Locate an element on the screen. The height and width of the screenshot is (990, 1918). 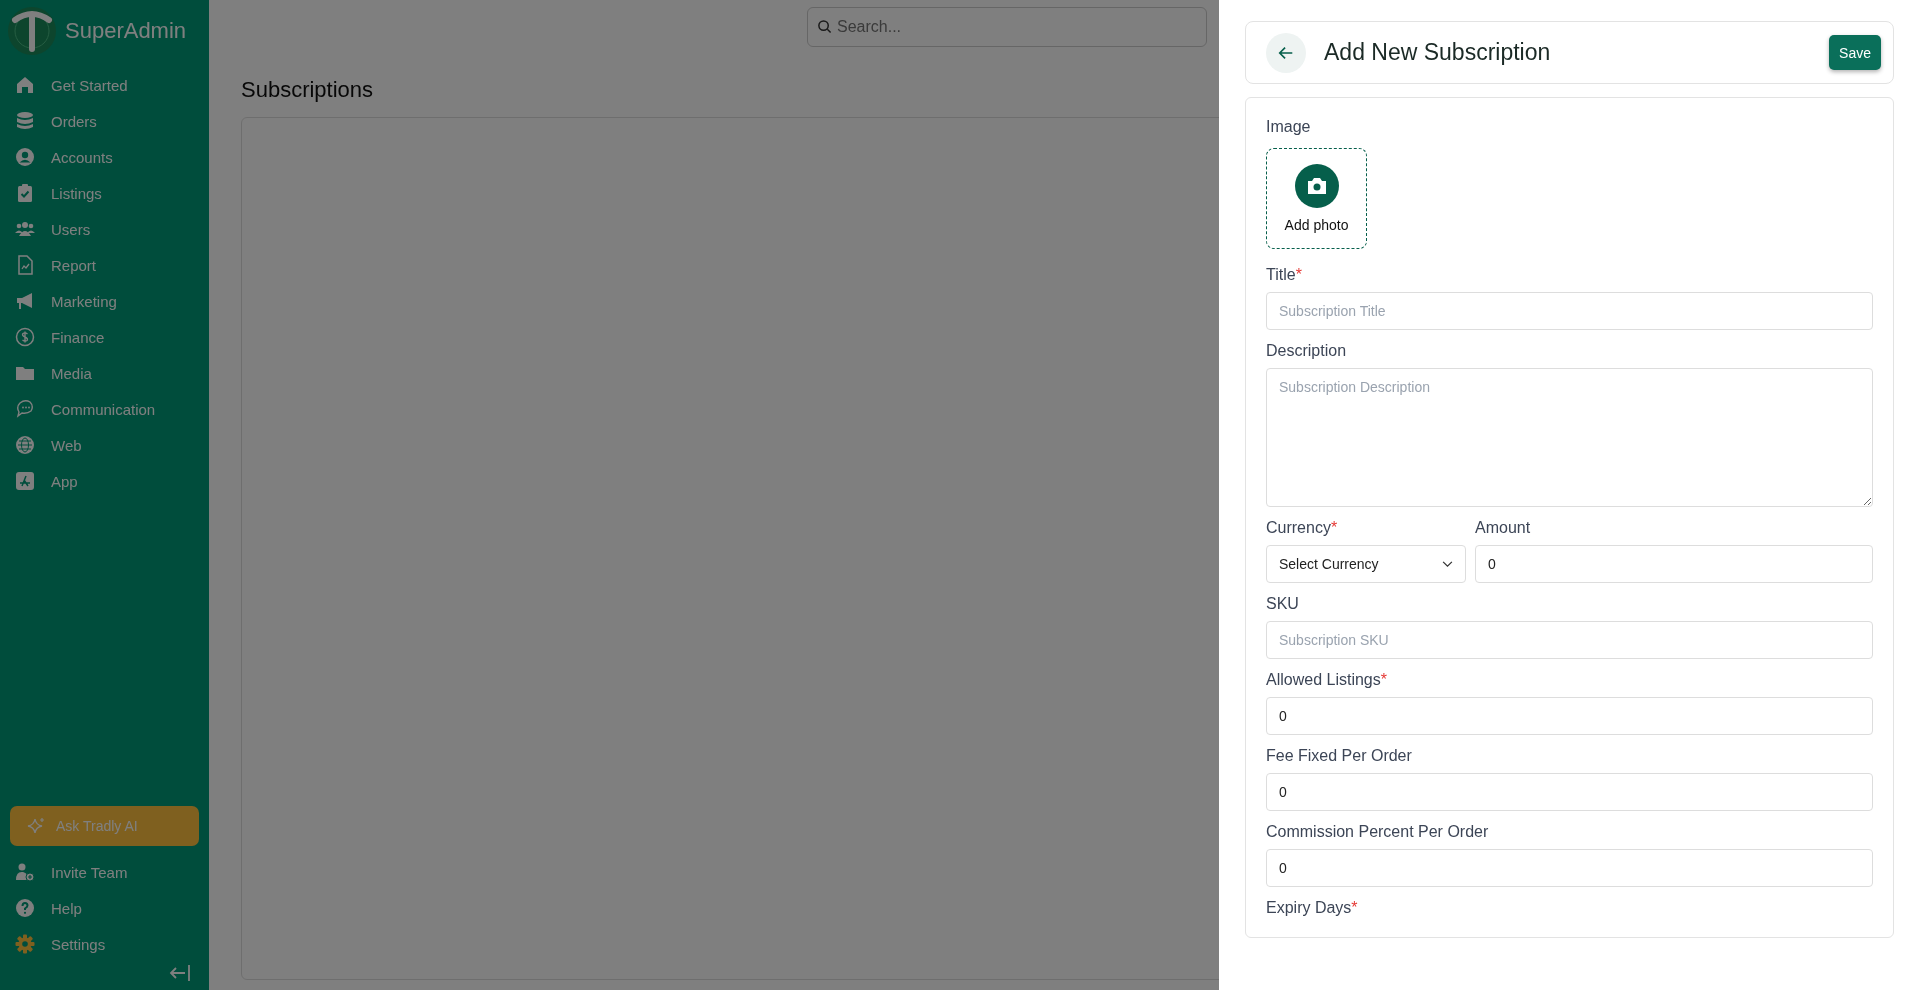
logo-icon is located at coordinates (32, 31).